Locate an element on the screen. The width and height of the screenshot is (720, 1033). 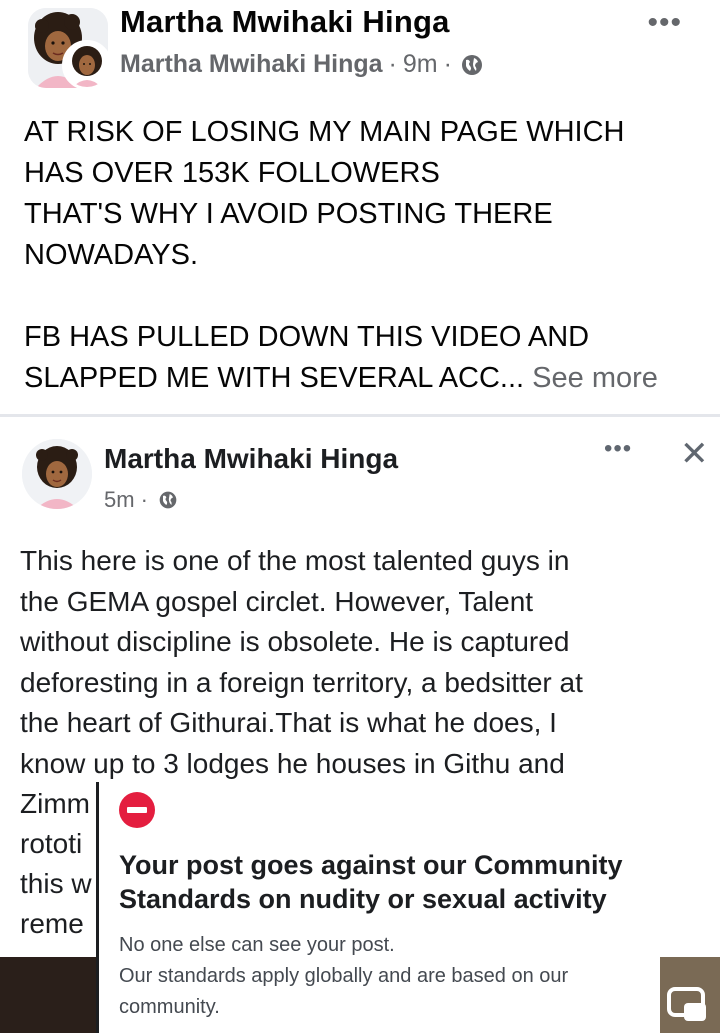
embedded-text-partial: reme is located at coordinates (52, 923).